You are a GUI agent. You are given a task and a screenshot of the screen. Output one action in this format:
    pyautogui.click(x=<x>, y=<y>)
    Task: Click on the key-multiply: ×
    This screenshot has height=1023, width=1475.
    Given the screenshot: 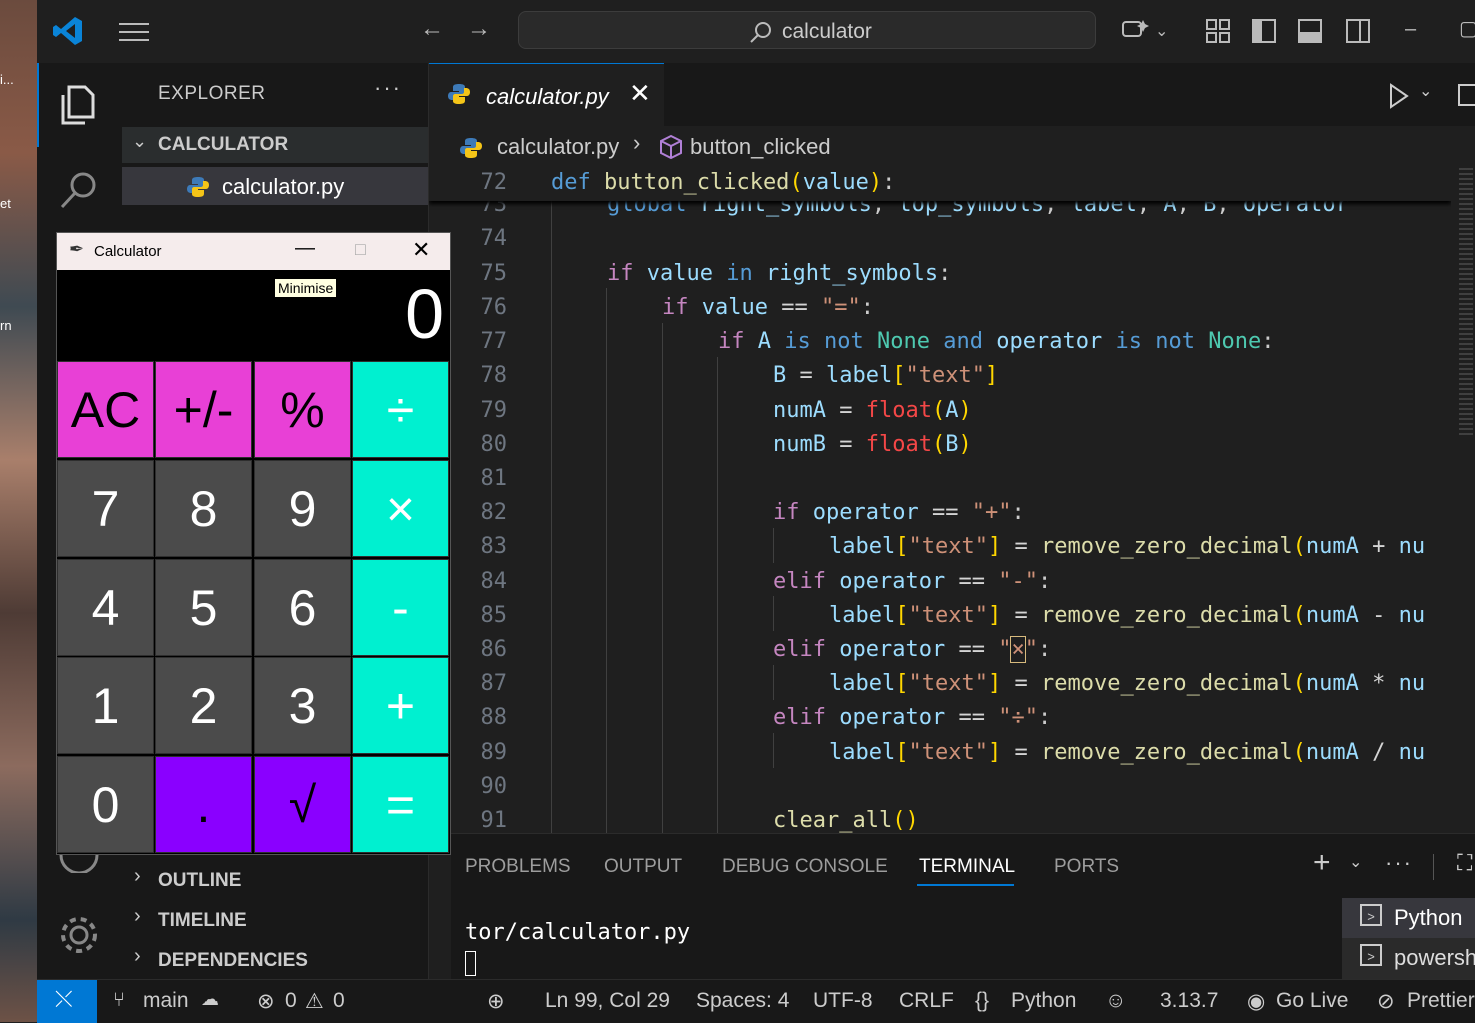 What is the action you would take?
    pyautogui.click(x=400, y=508)
    